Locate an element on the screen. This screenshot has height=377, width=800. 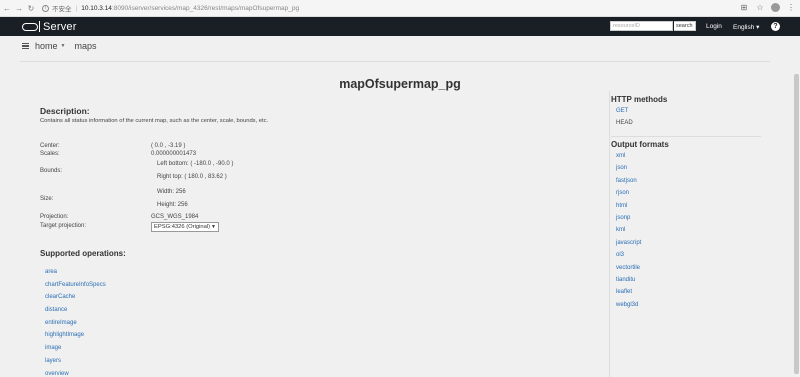
projection-value: GCS_WGS_1984 is located at coordinates (175, 217).